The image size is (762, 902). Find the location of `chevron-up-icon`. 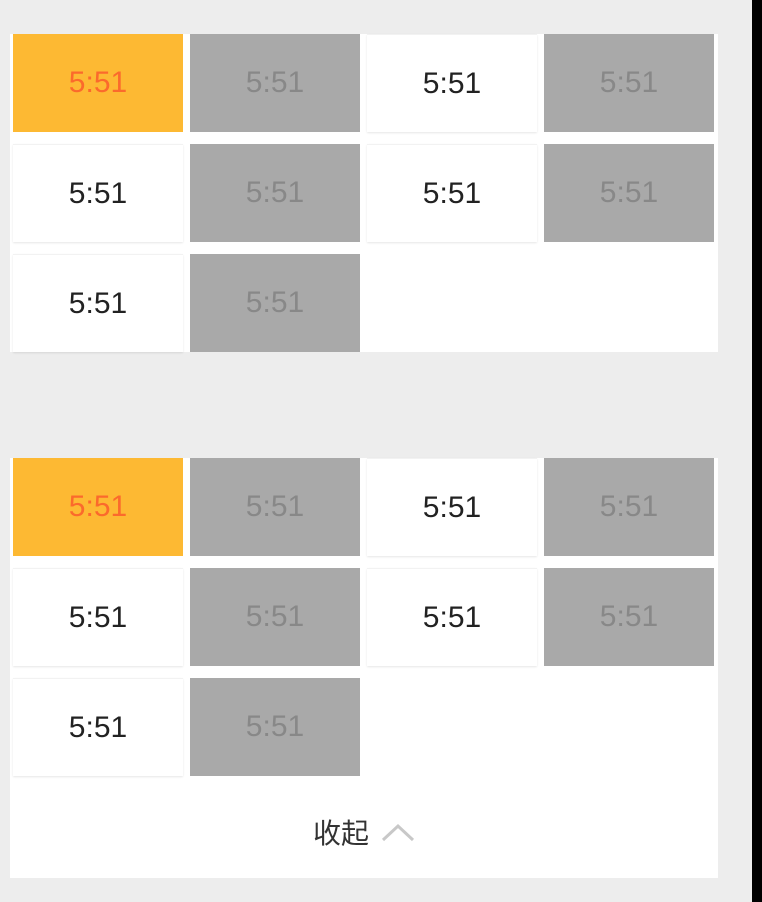

chevron-up-icon is located at coordinates (398, 832).